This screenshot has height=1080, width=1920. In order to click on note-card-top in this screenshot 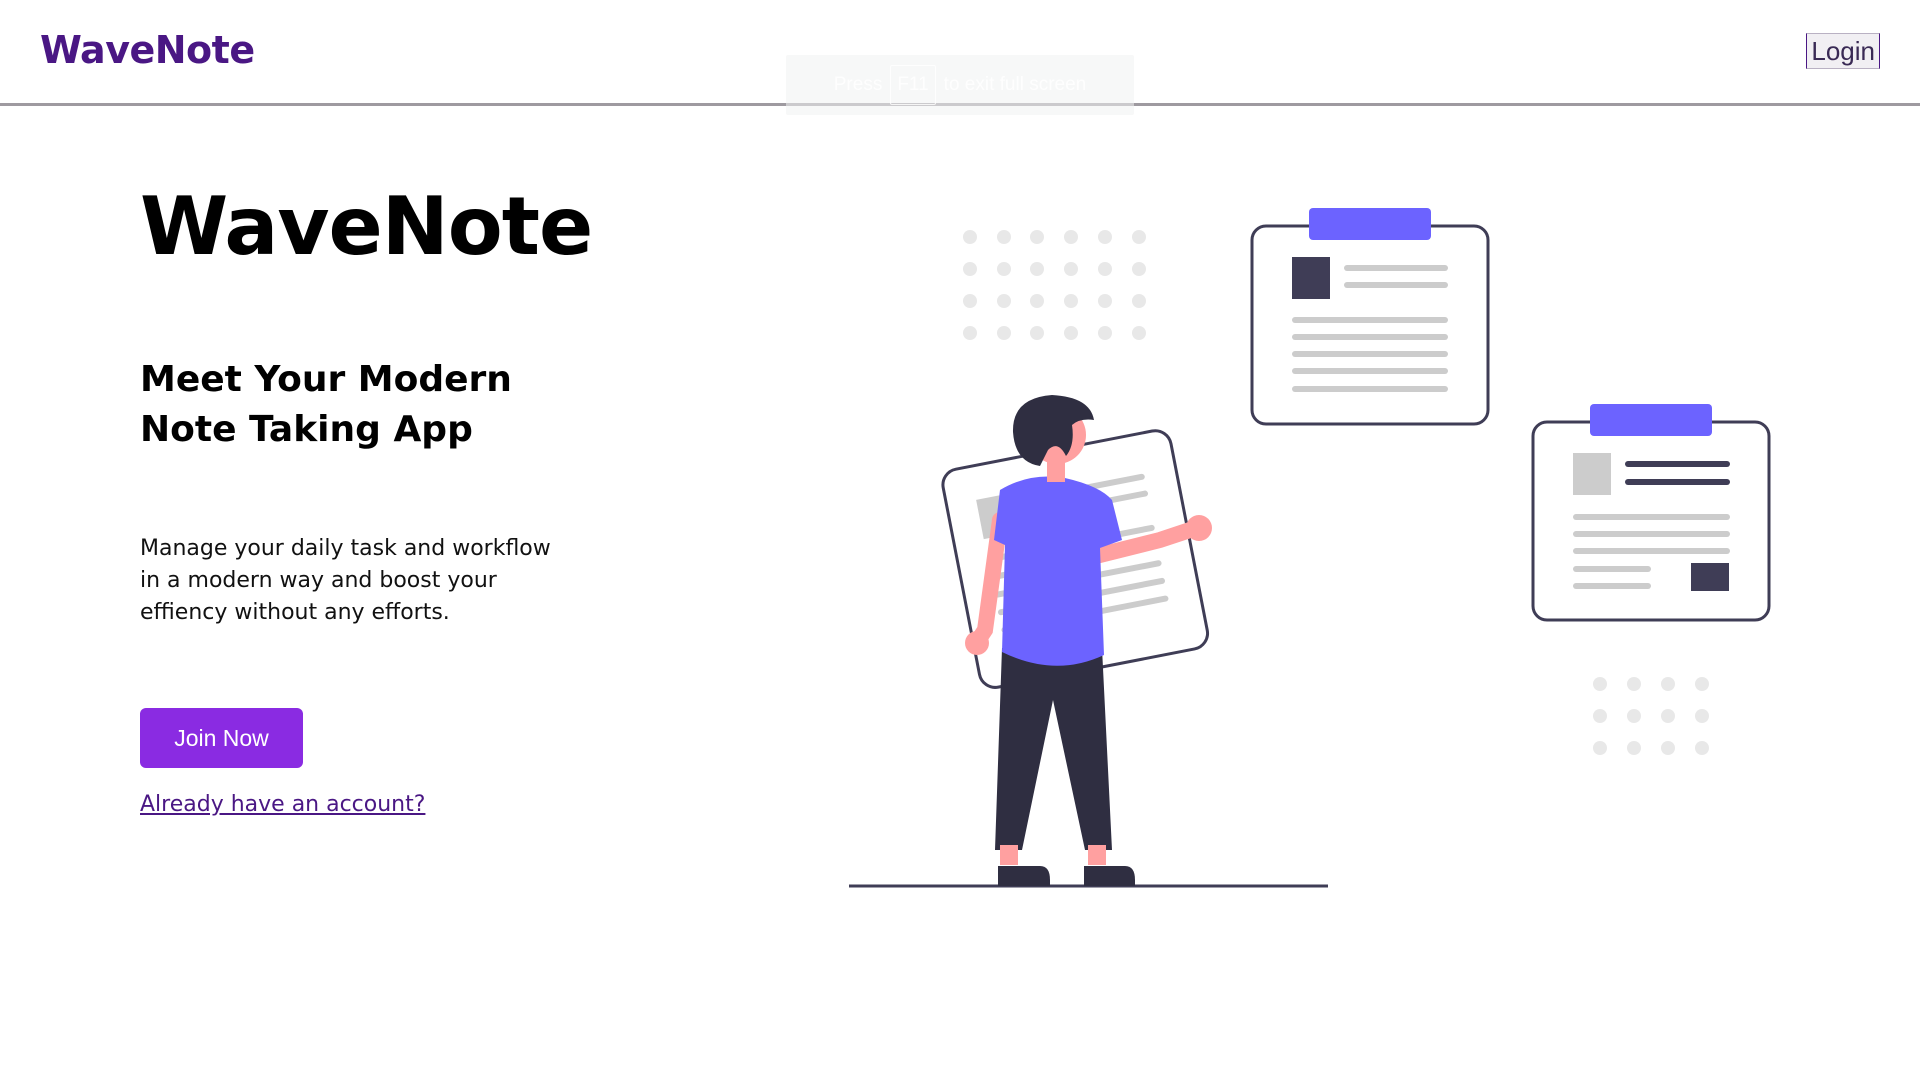, I will do `click(1370, 317)`.